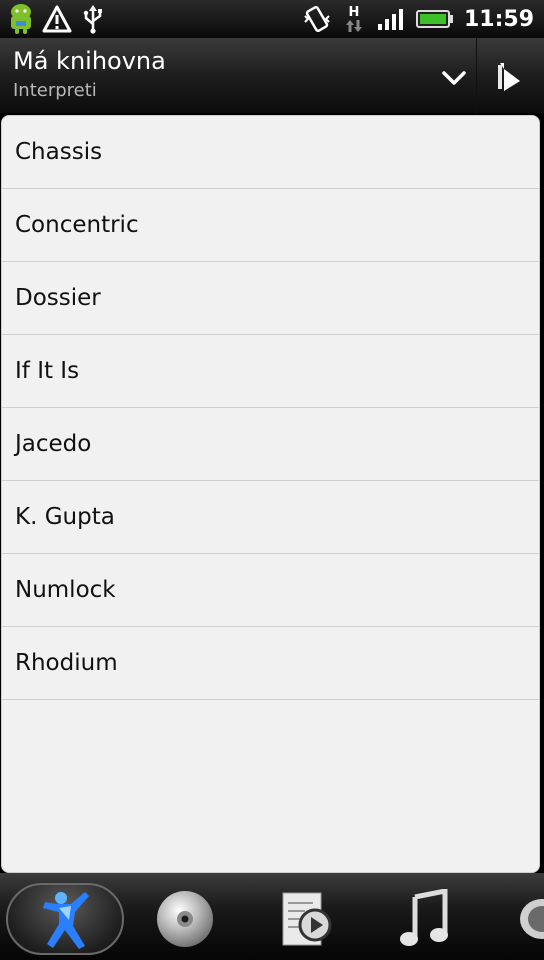 Image resolution: width=544 pixels, height=960 pixels. I want to click on battery-icon, so click(434, 19).